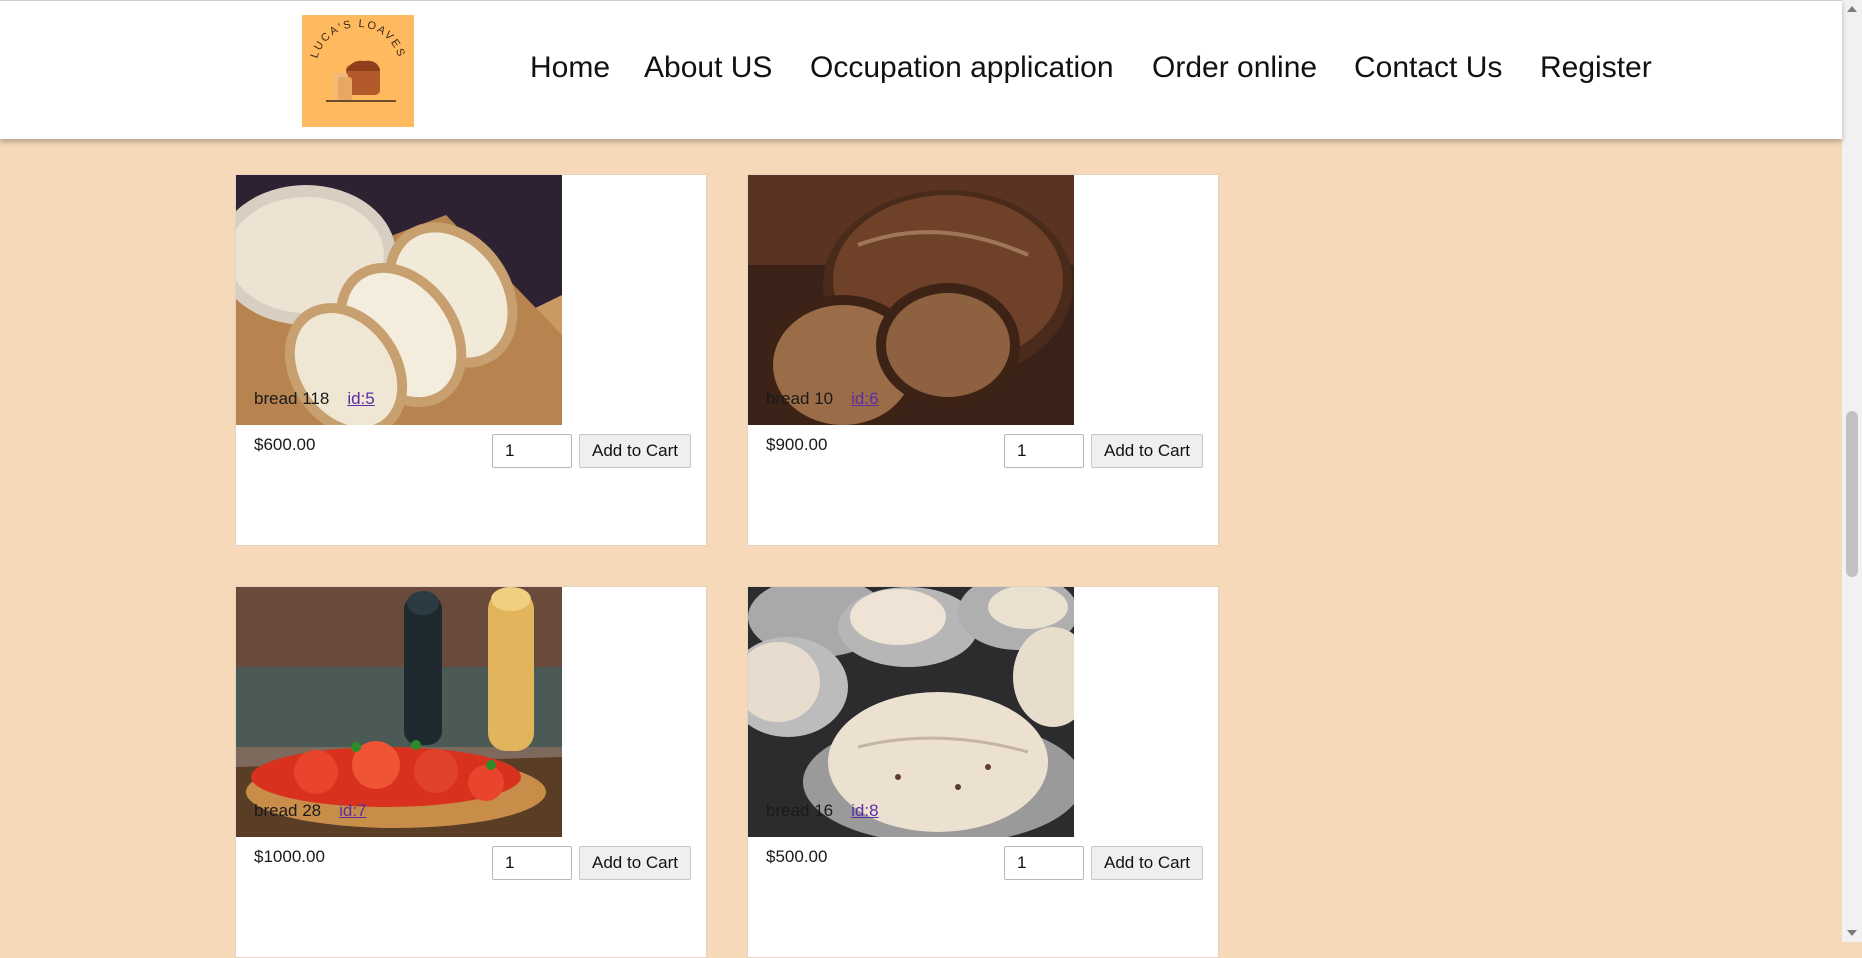 This screenshot has height=958, width=1862. I want to click on product-name: bread 16, so click(800, 810).